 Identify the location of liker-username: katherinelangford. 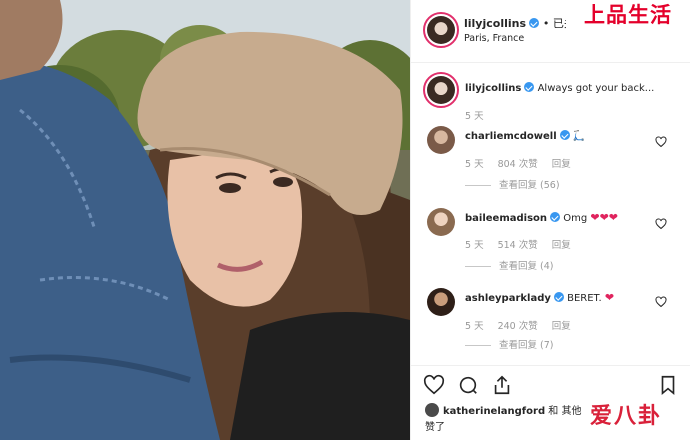
(494, 411).